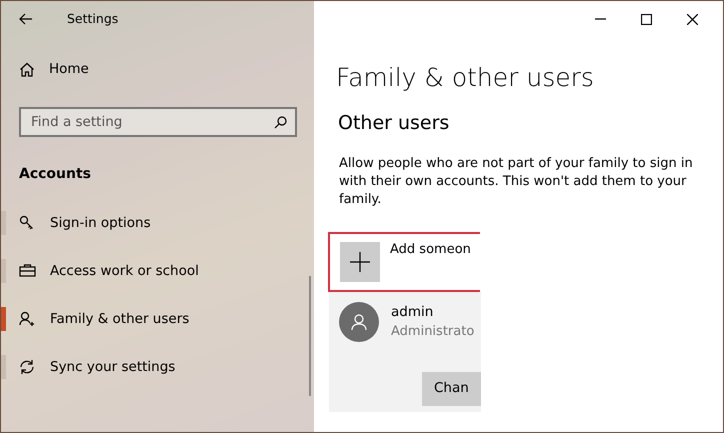 The width and height of the screenshot is (724, 433). Describe the element at coordinates (55, 174) in the screenshot. I see `section-heading: Accounts` at that location.